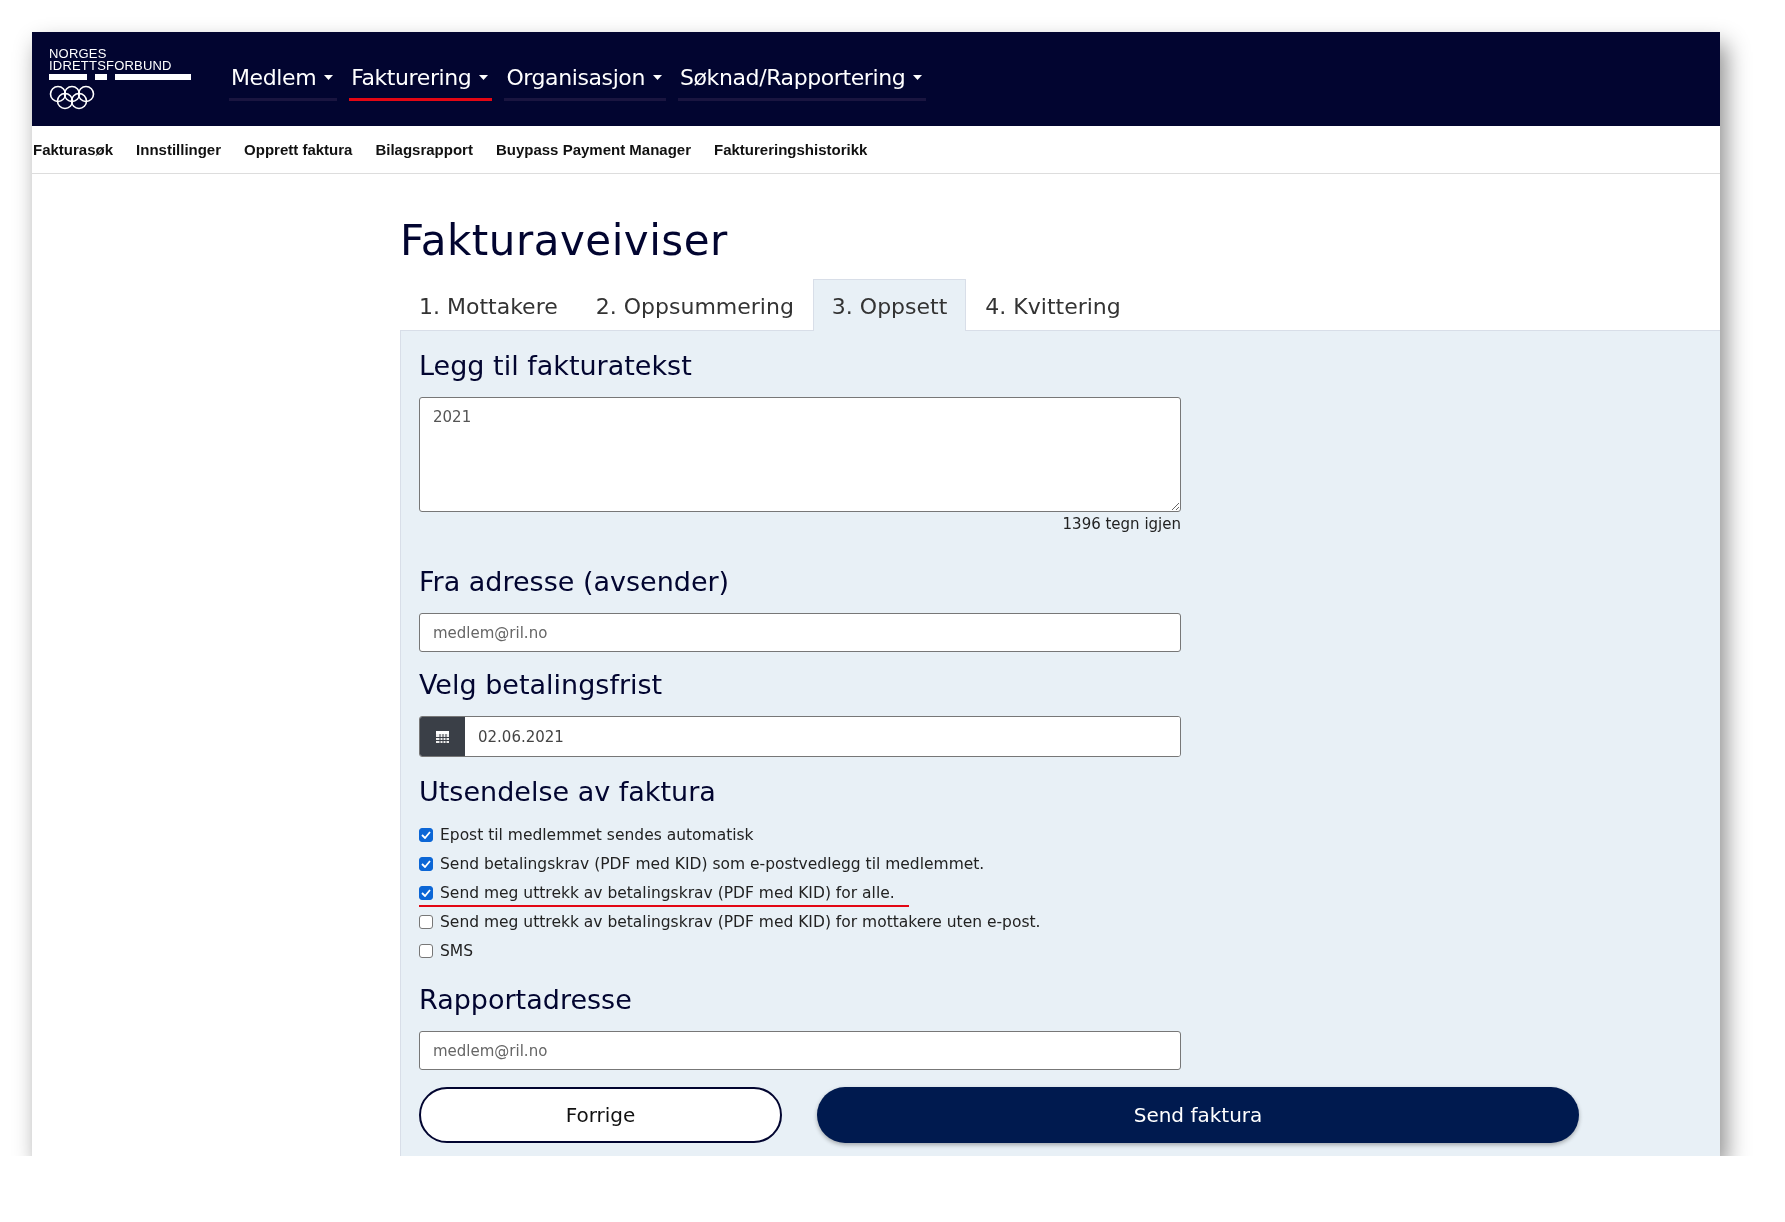  What do you see at coordinates (111, 66) in the screenshot?
I see `logo-text: IDRETTSFORBUND` at bounding box center [111, 66].